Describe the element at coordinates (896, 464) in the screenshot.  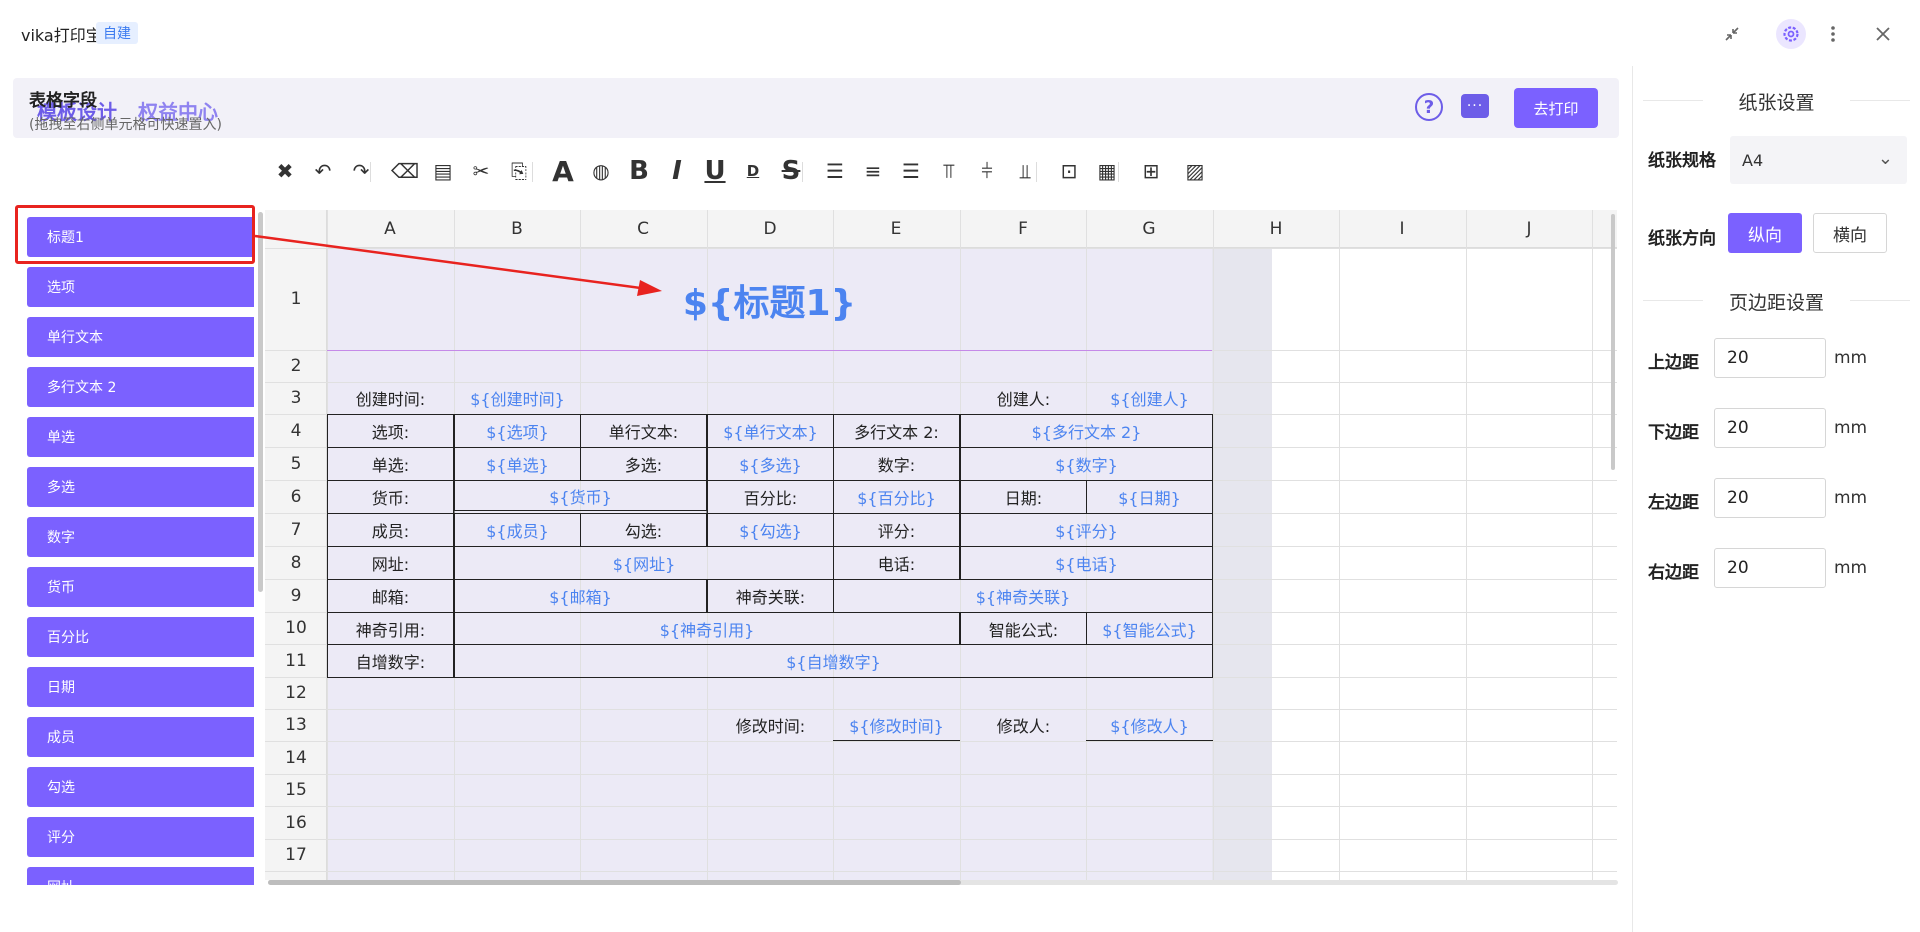
I see `cell-label: 数字:` at that location.